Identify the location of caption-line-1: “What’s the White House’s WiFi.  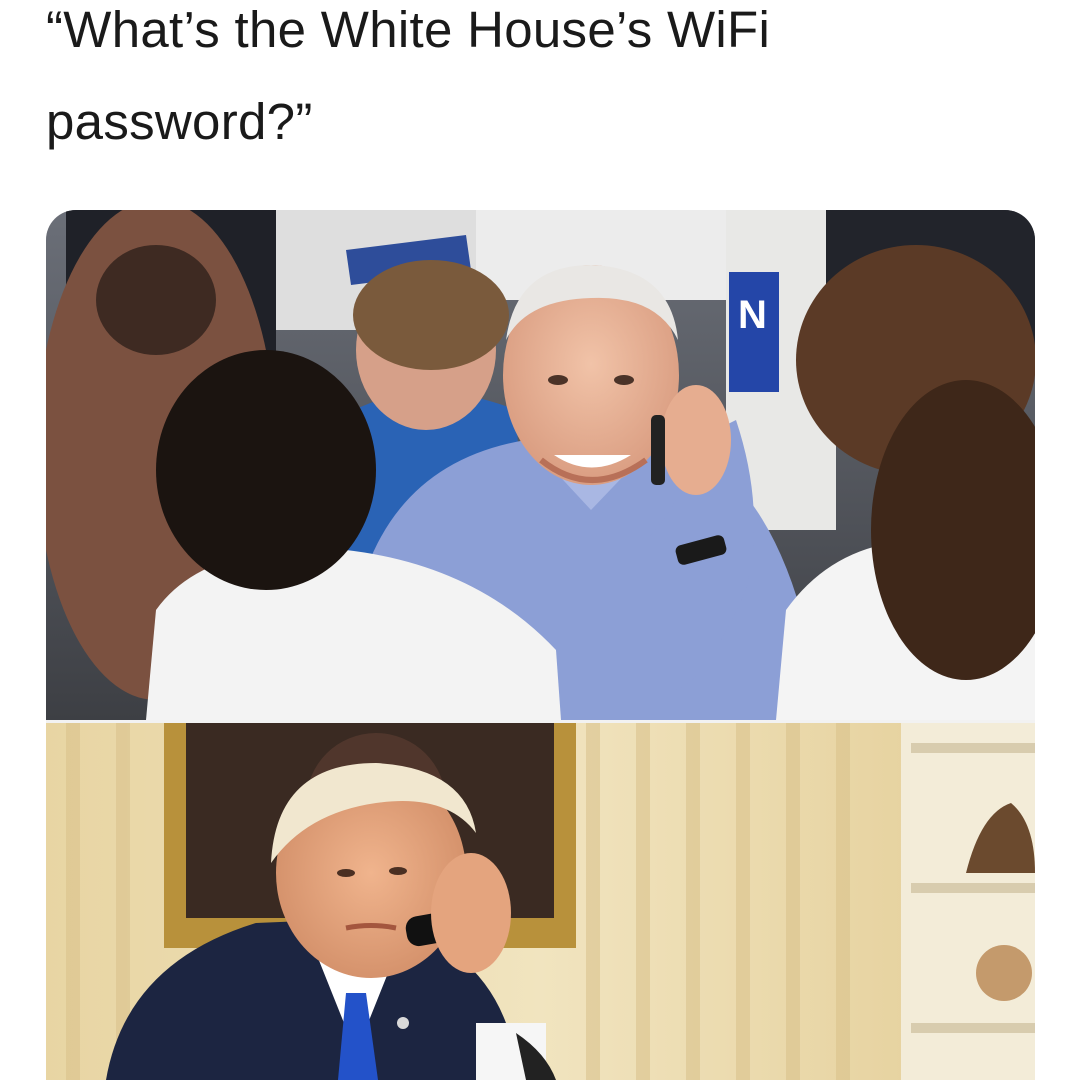
(408, 29).